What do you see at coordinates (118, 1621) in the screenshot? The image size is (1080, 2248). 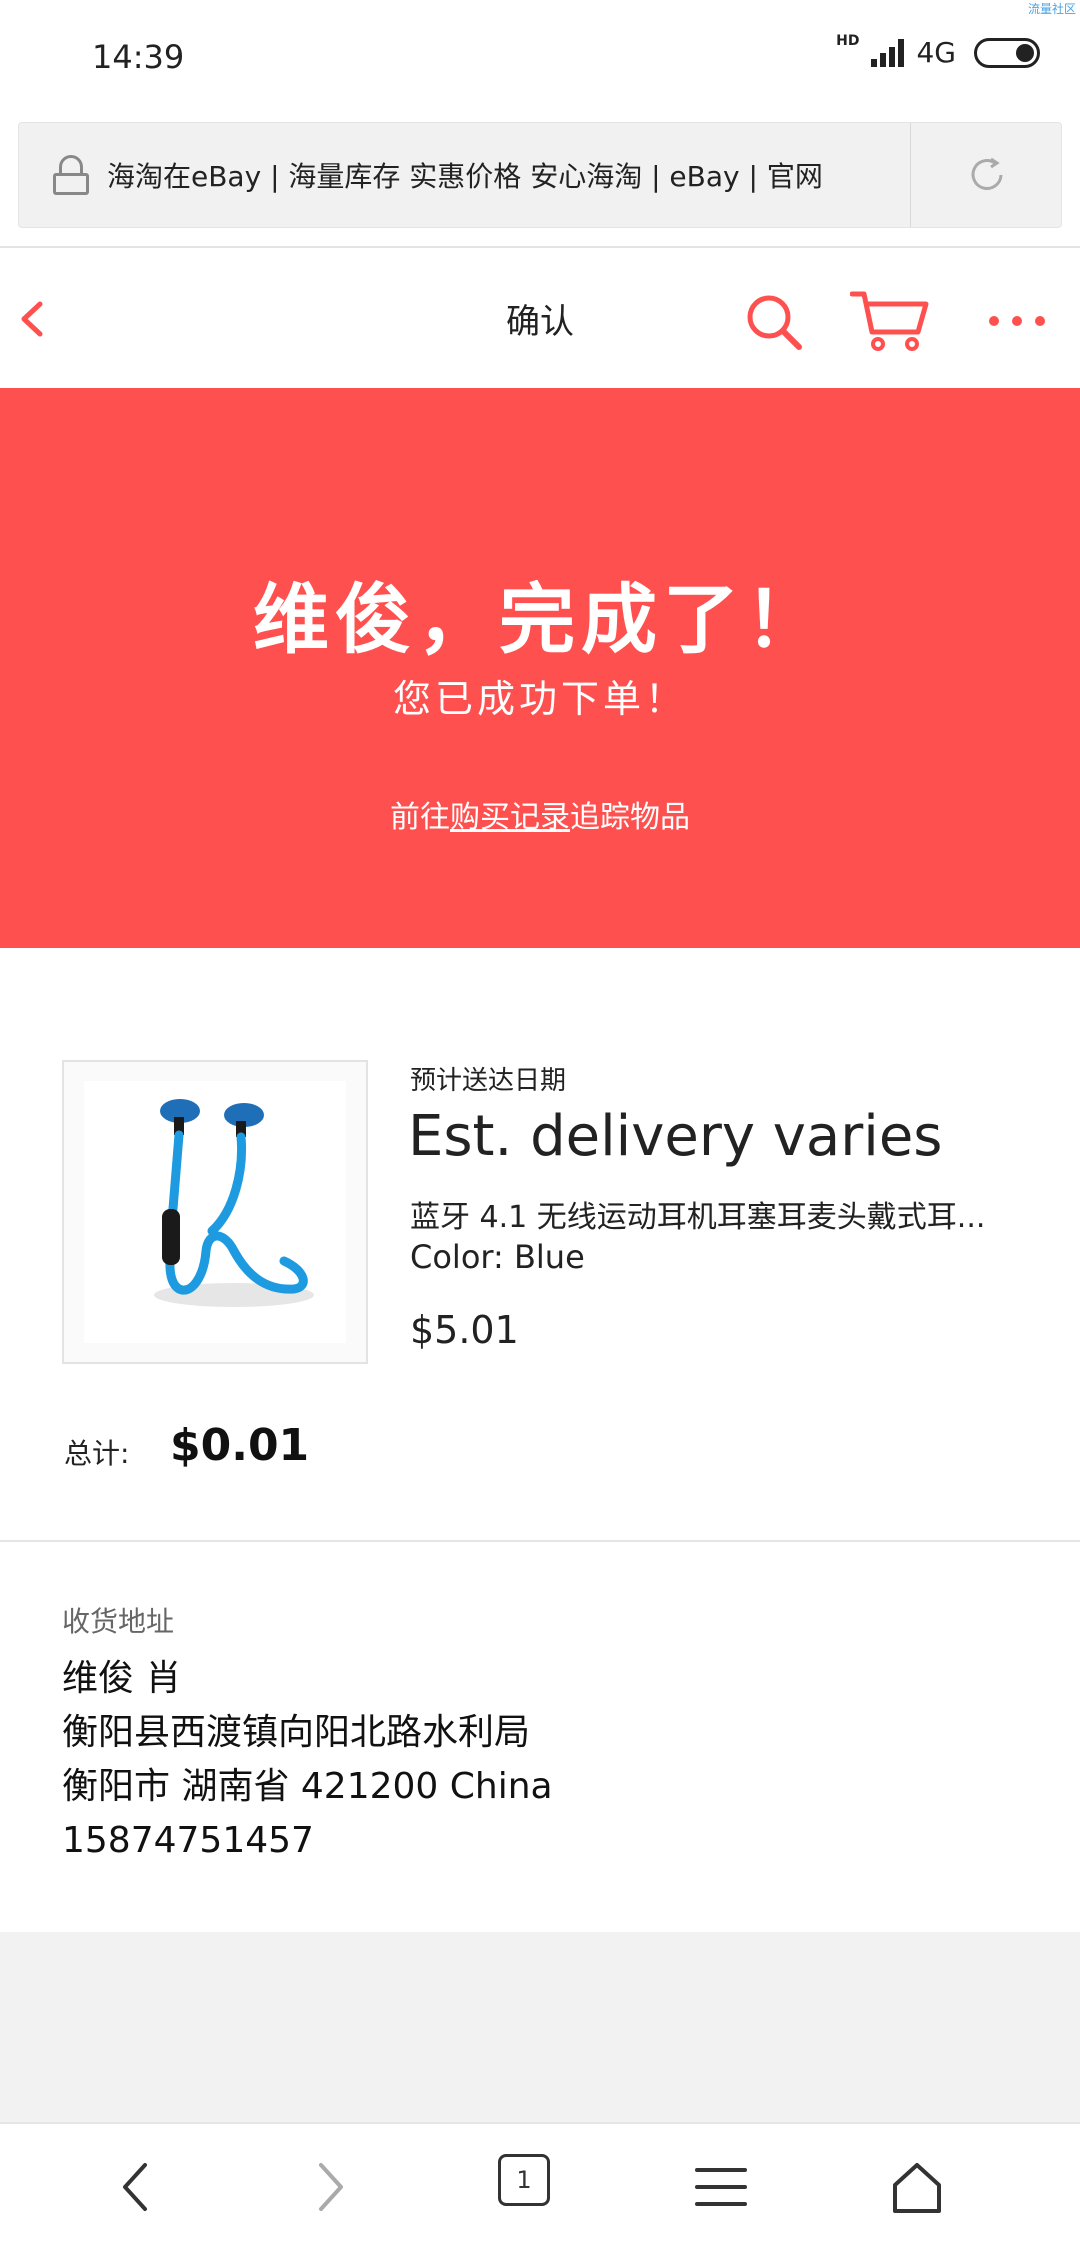 I see `address-label: 收货地址` at bounding box center [118, 1621].